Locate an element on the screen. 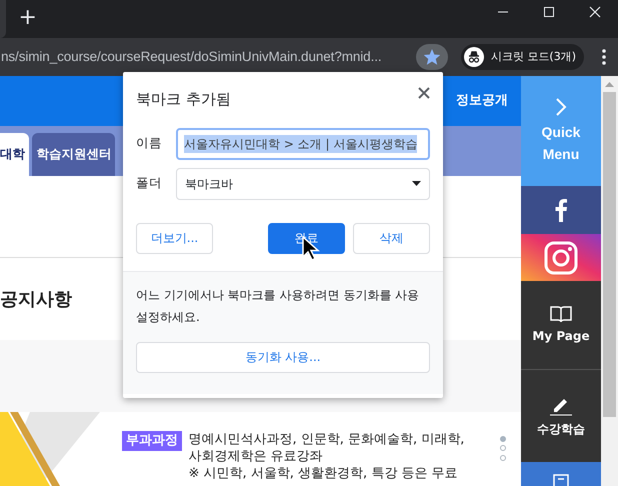 Image resolution: width=618 pixels, height=486 pixels. bookmark-star-button is located at coordinates (432, 57).